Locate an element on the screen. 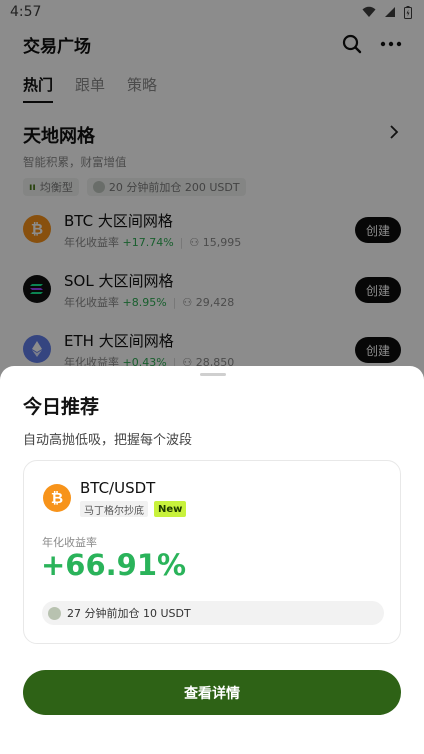 This screenshot has width=424, height=754. rate-value: +66.91% is located at coordinates (114, 565).